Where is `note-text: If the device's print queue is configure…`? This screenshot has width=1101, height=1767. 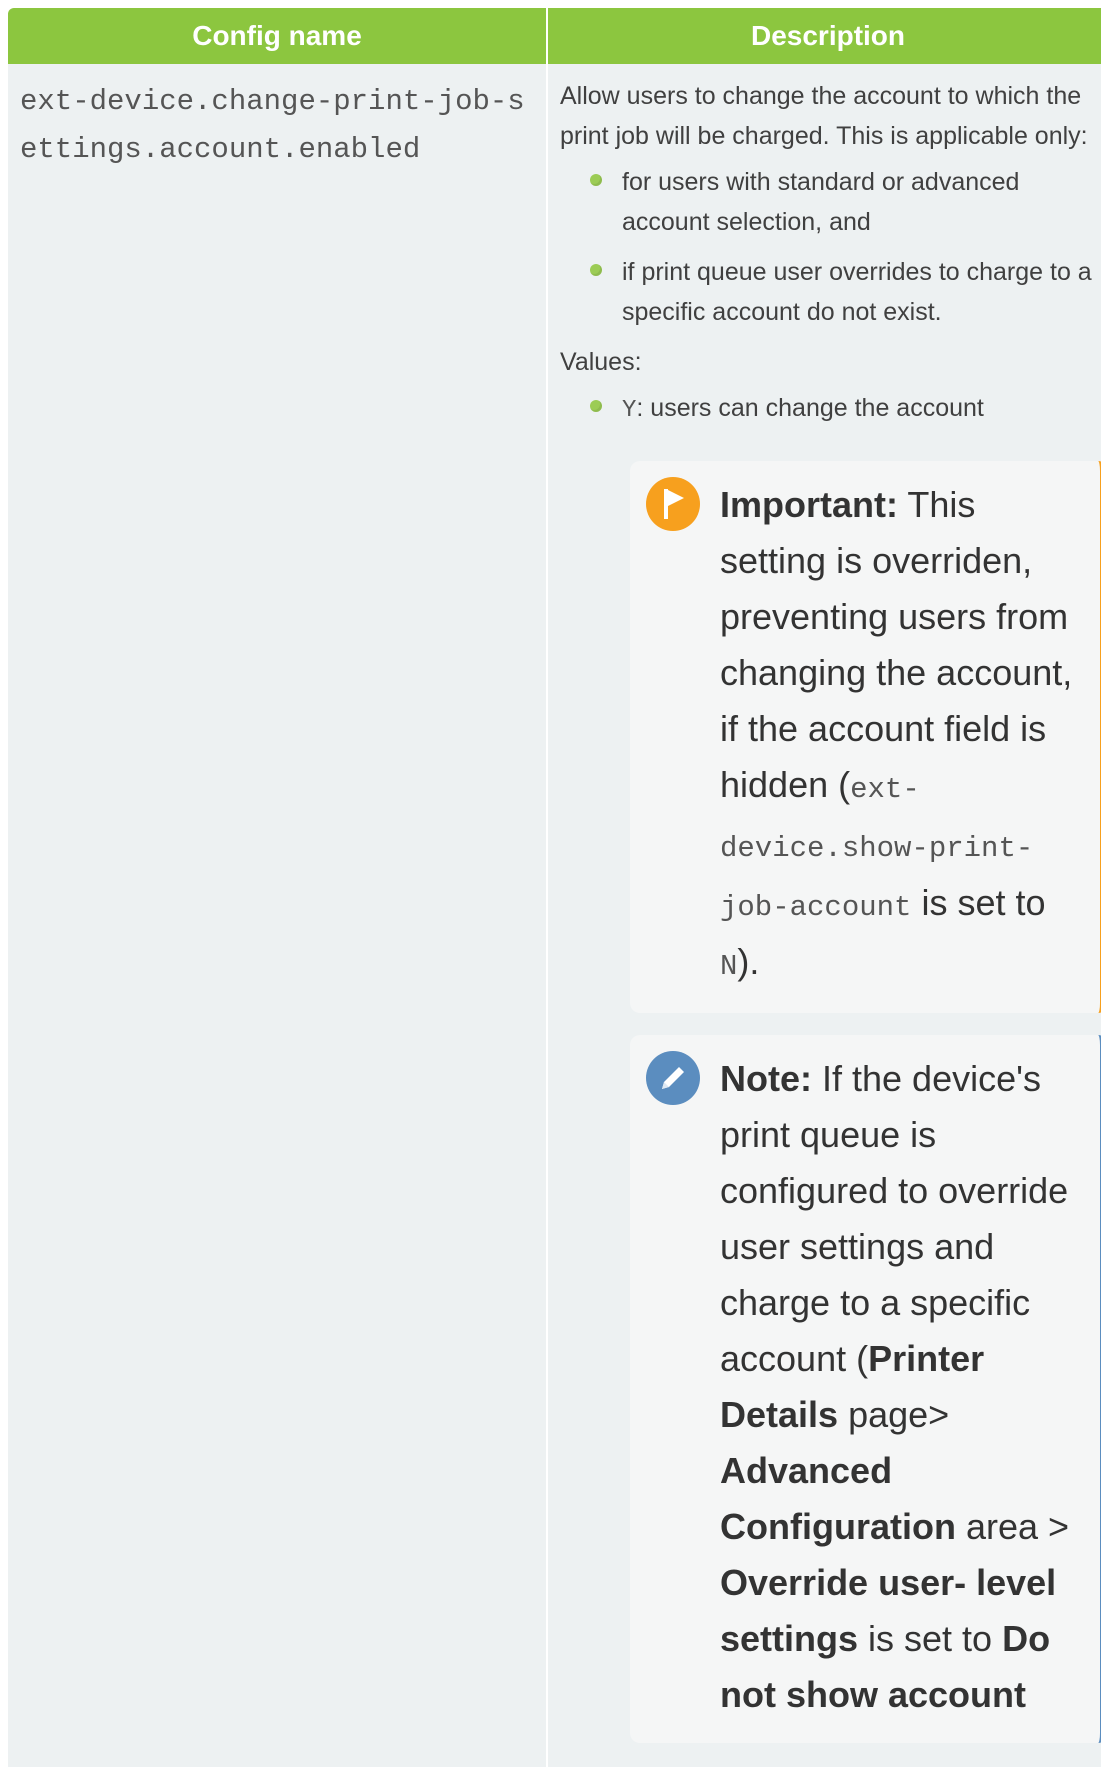
note-text: If the device's print queue is configure… is located at coordinates (894, 1218).